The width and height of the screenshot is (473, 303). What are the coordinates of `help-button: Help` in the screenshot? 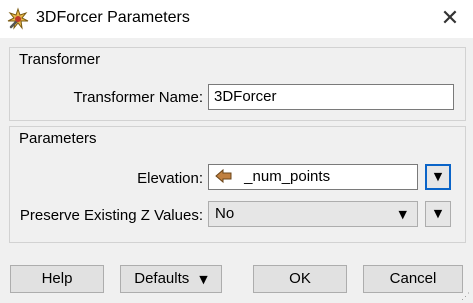 It's located at (57, 279).